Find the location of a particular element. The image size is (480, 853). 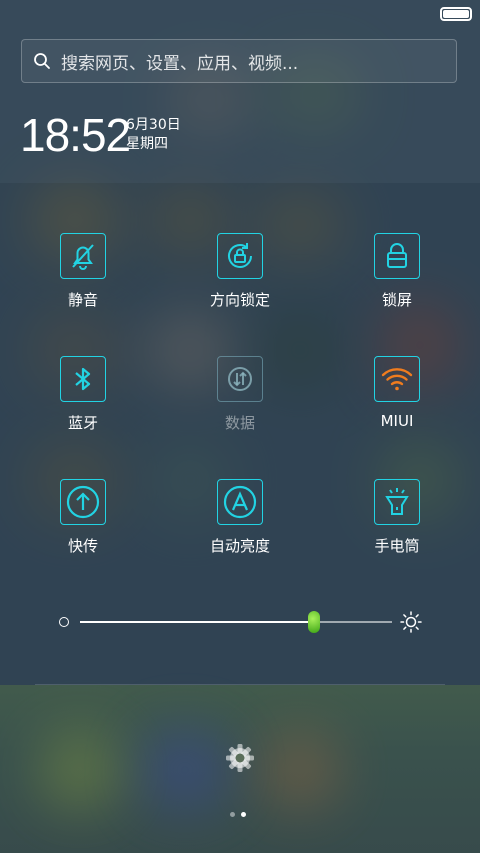

toggle-bluetooth: 蓝牙 is located at coordinates (83, 394).